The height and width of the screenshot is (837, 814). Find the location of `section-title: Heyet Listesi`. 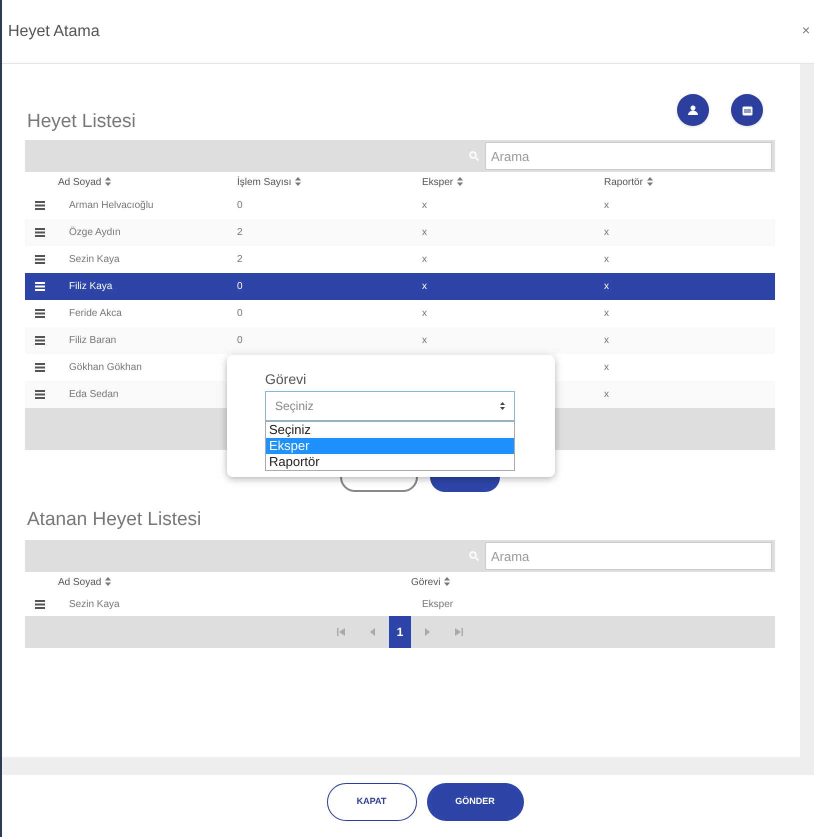

section-title: Heyet Listesi is located at coordinates (81, 122).